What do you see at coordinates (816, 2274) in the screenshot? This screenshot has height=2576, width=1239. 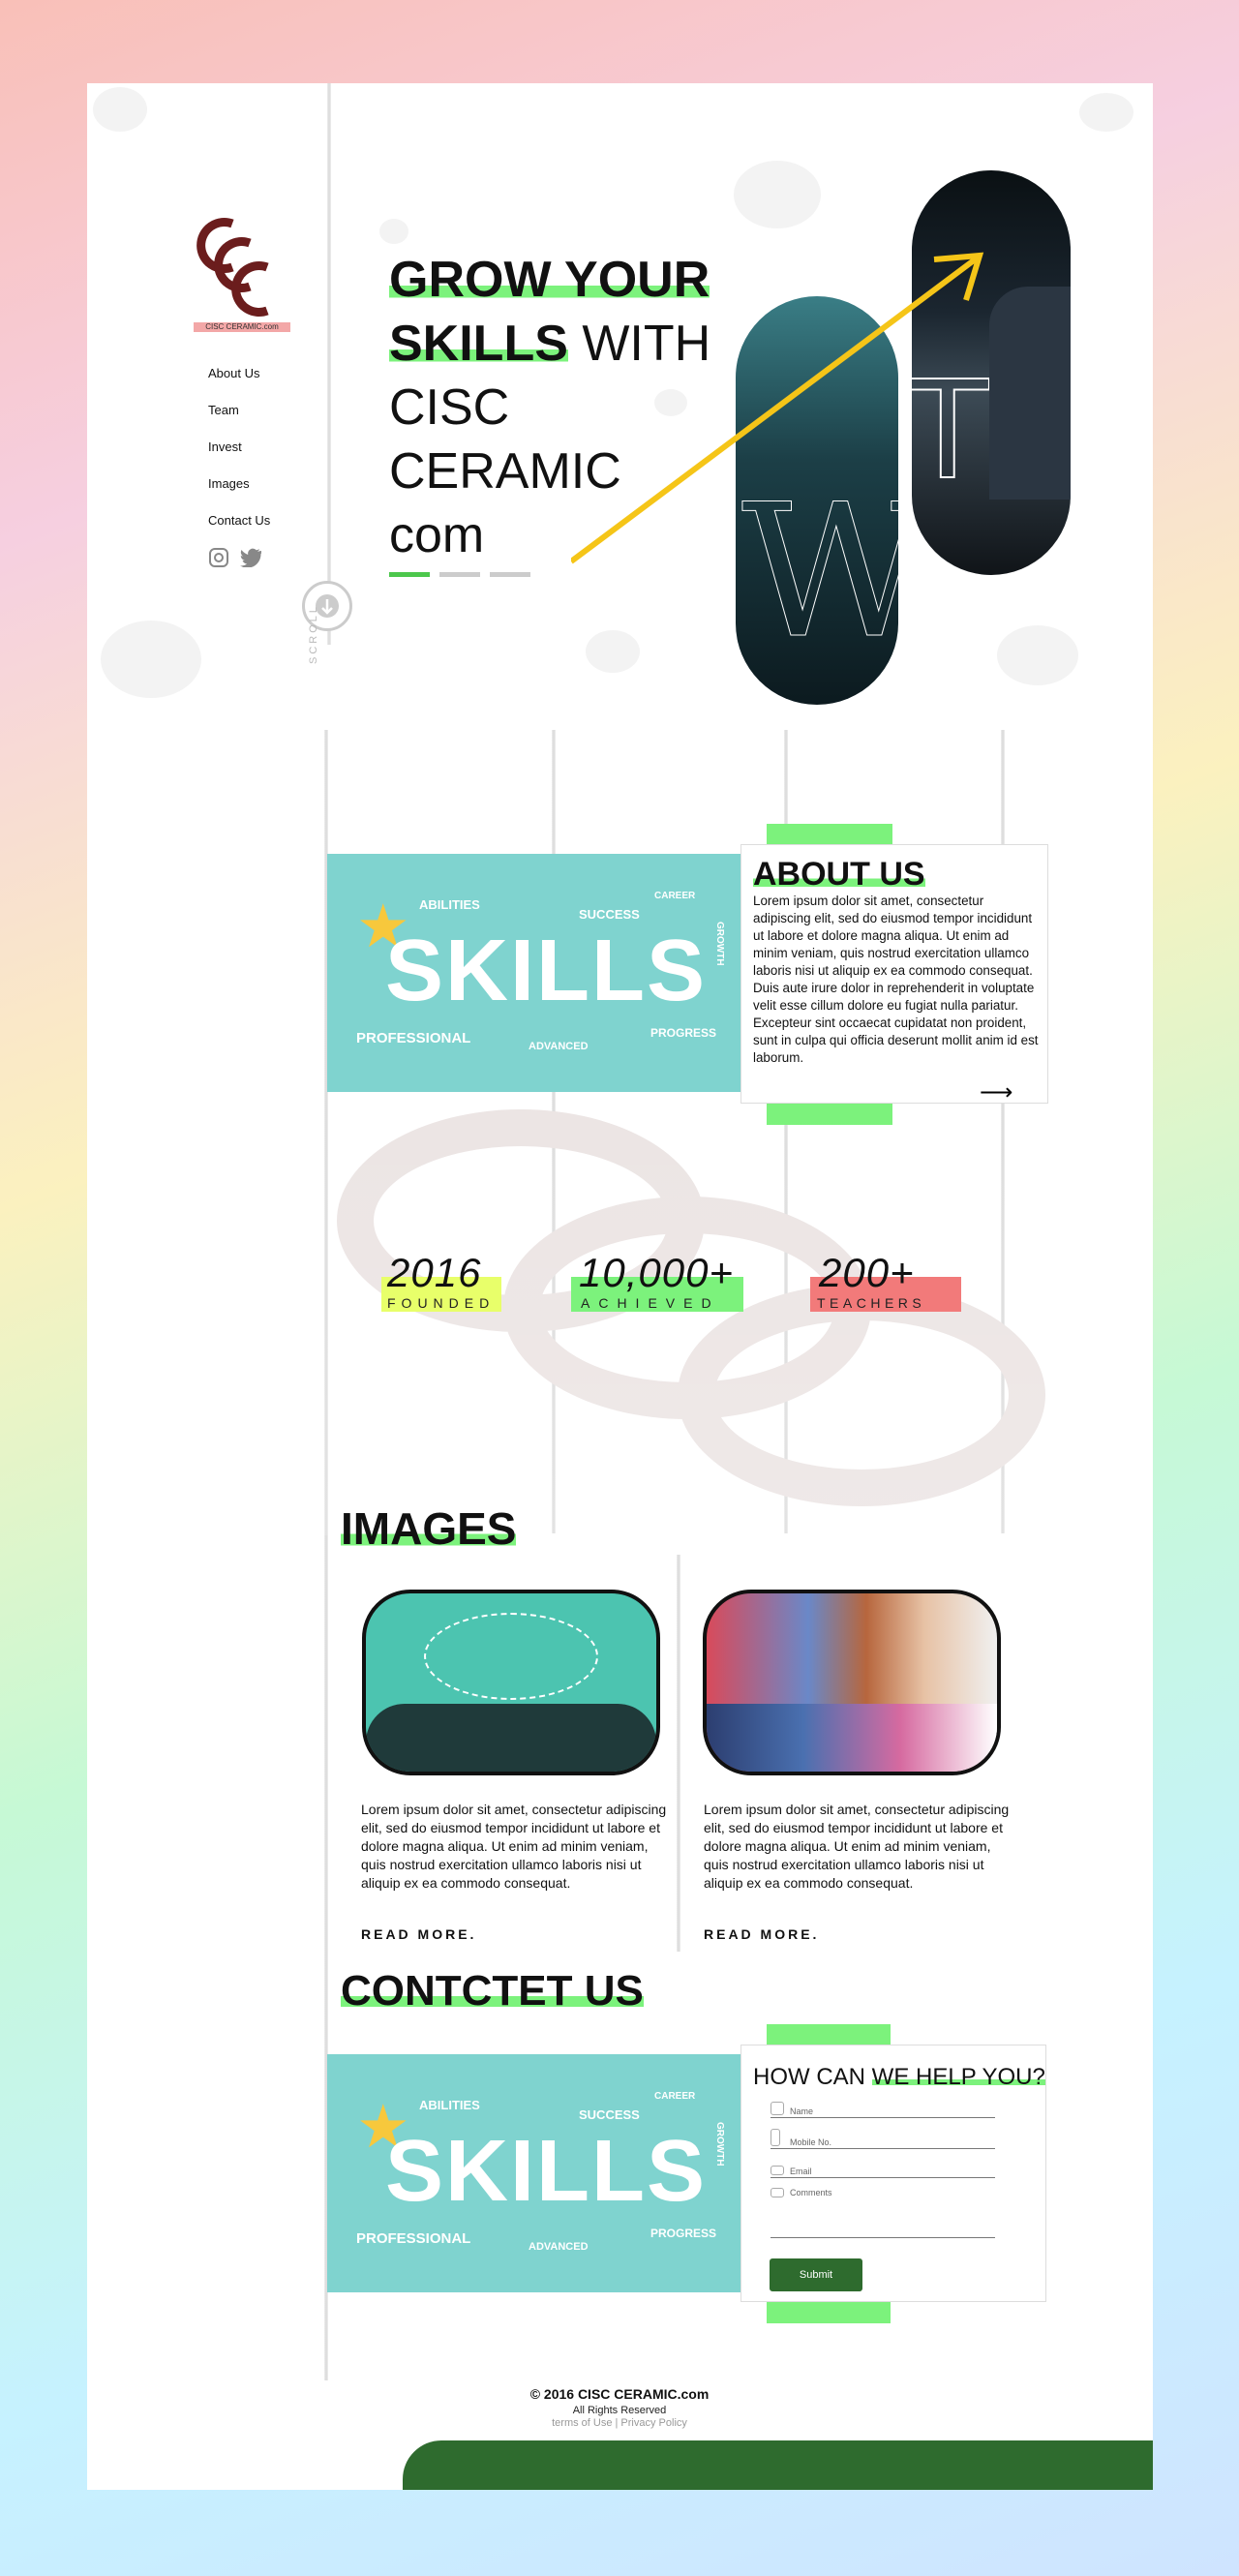 I see `submit-button: Submit` at bounding box center [816, 2274].